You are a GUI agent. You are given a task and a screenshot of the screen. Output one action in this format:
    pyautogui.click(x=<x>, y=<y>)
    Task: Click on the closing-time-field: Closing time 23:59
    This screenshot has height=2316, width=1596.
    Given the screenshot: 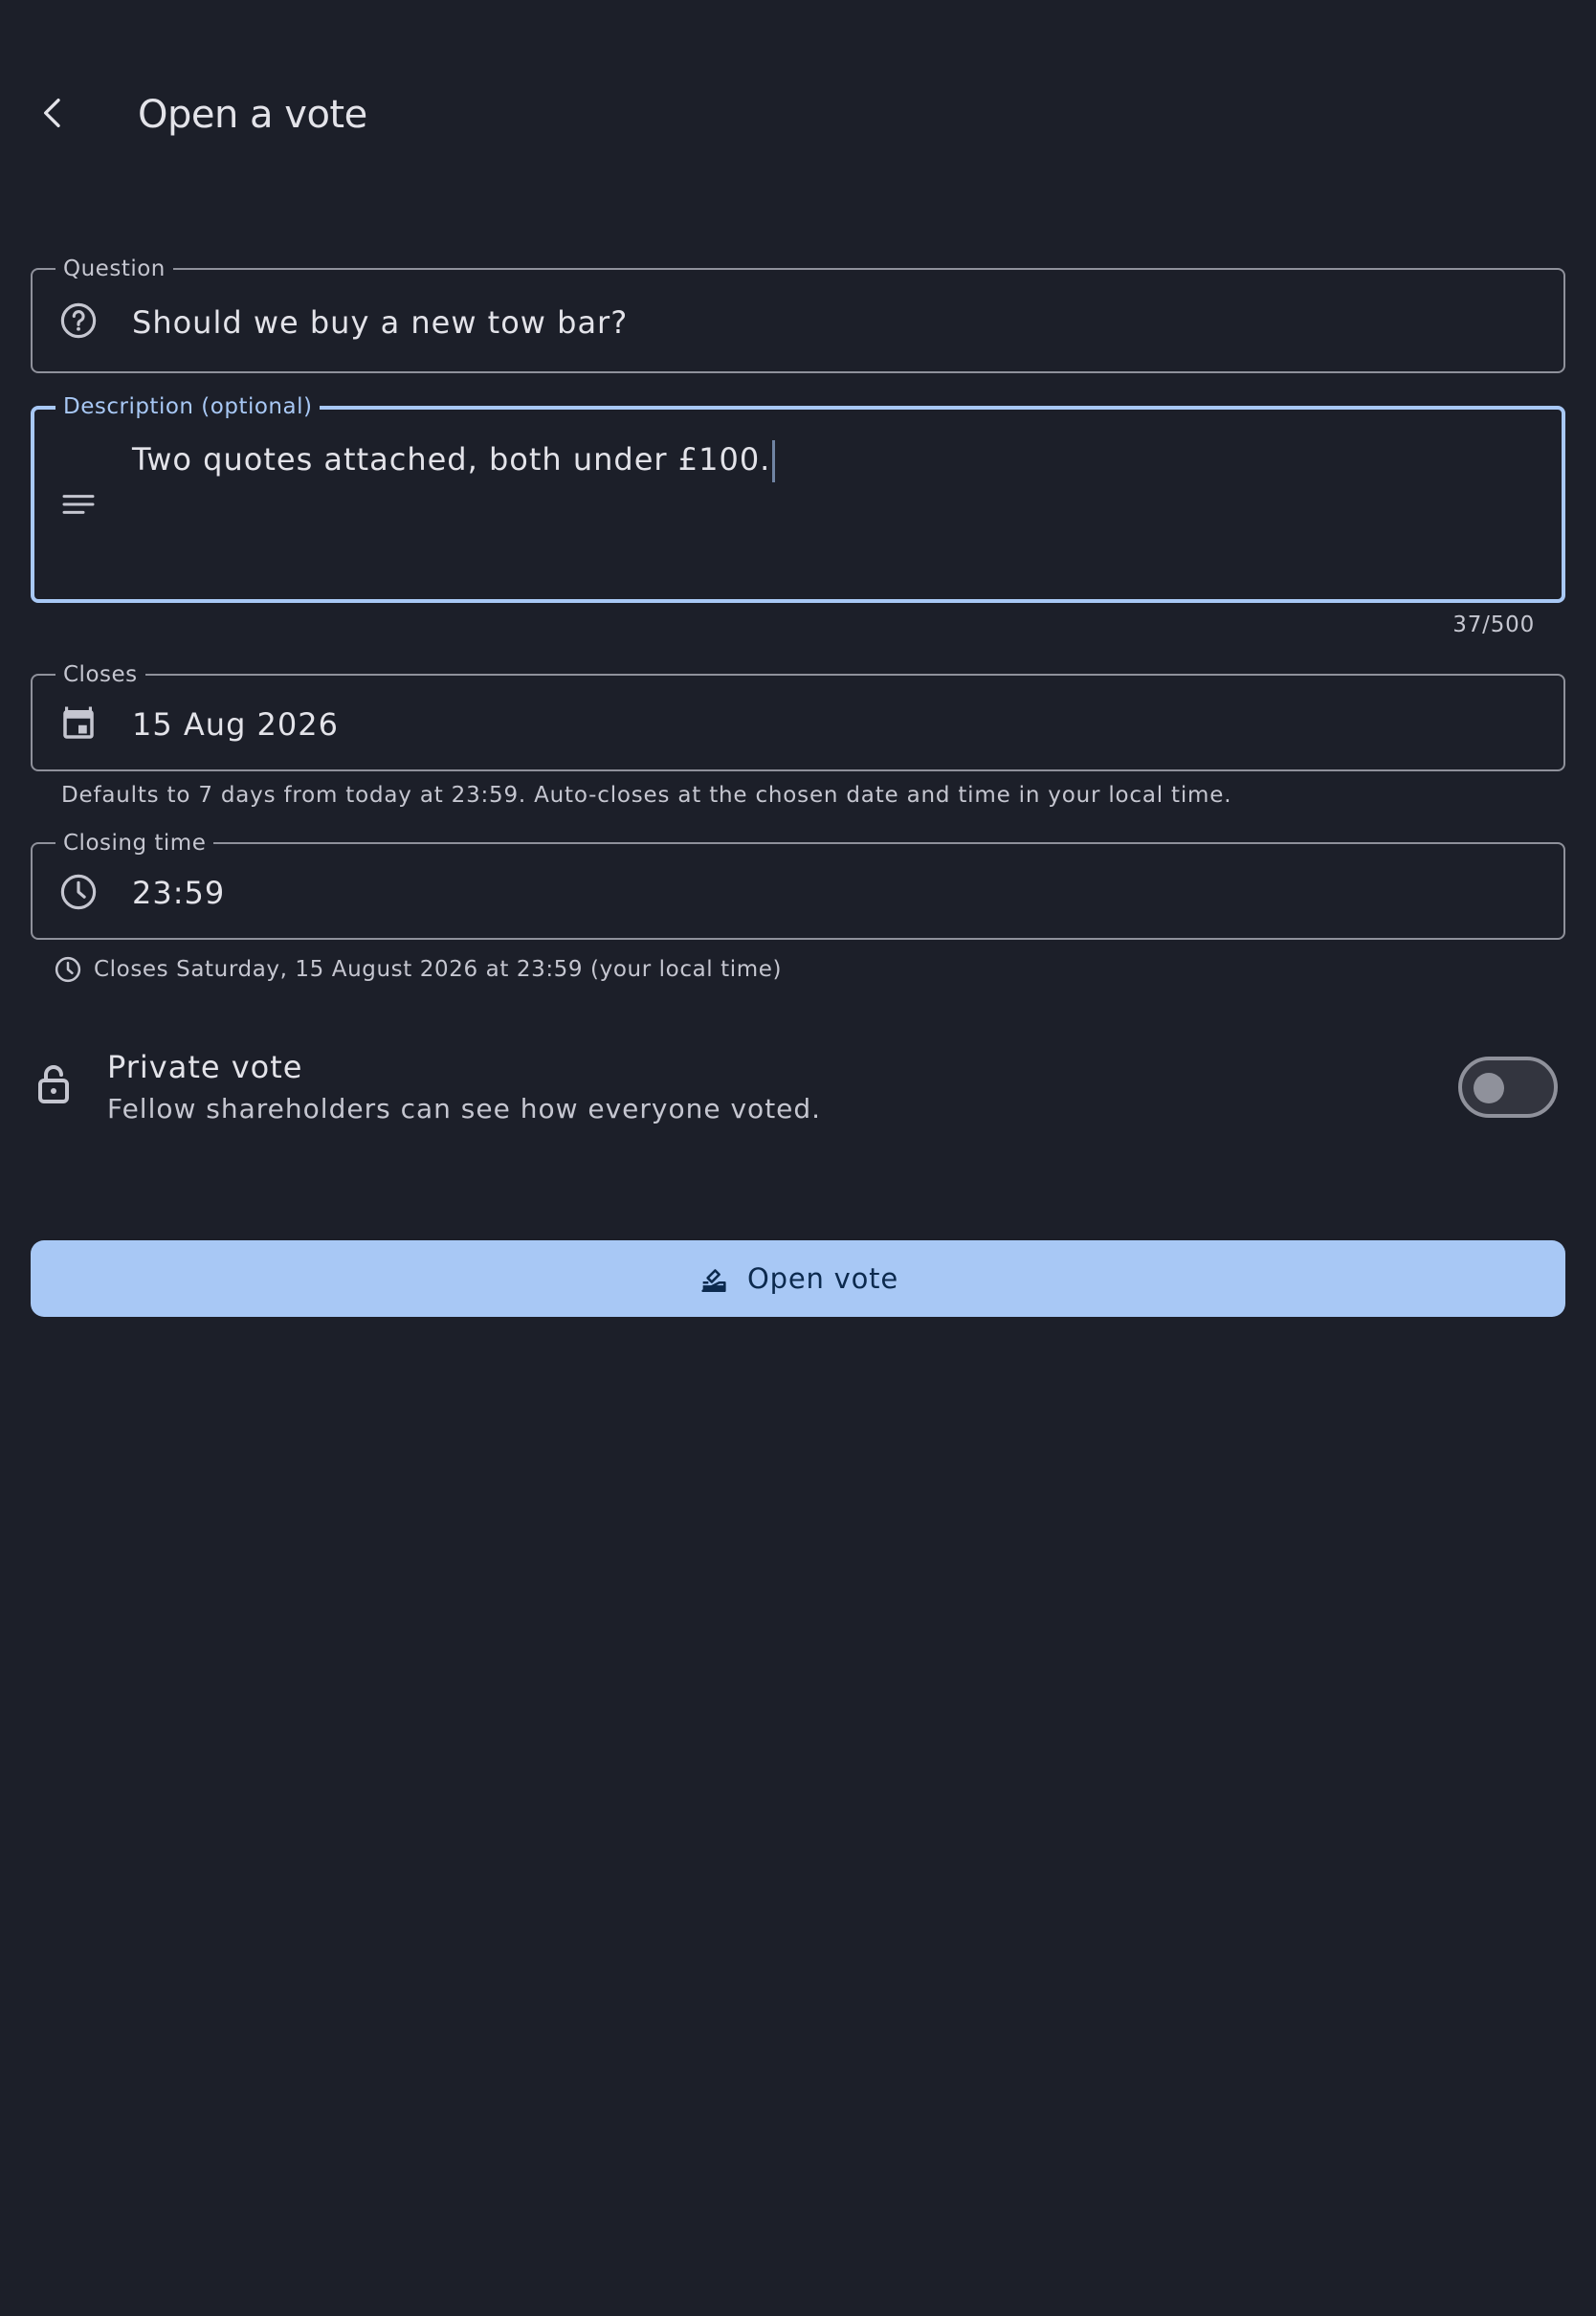 What is the action you would take?
    pyautogui.click(x=798, y=885)
    